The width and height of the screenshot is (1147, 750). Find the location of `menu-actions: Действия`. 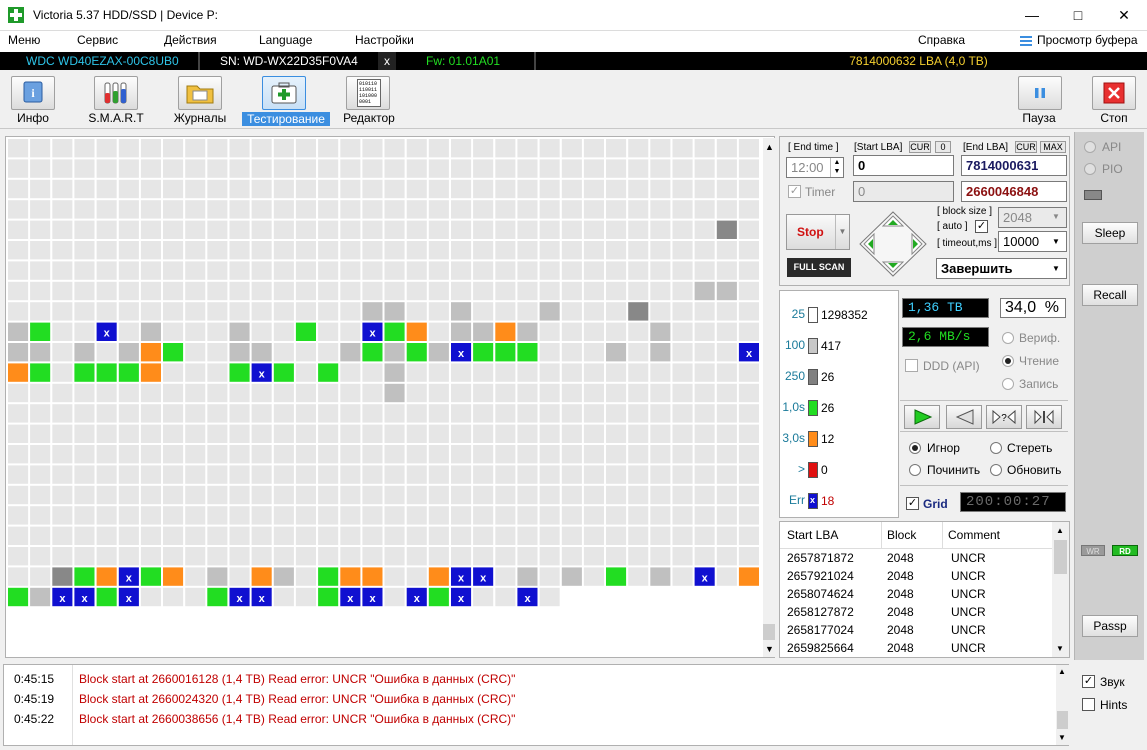

menu-actions: Действия is located at coordinates (190, 40).